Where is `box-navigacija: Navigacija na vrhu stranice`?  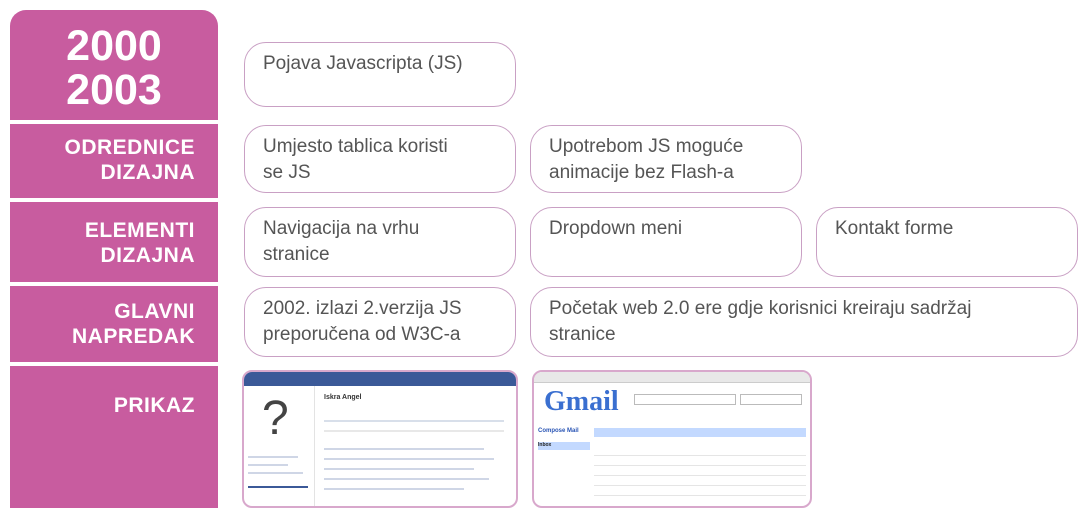 box-navigacija: Navigacija na vrhu stranice is located at coordinates (380, 242).